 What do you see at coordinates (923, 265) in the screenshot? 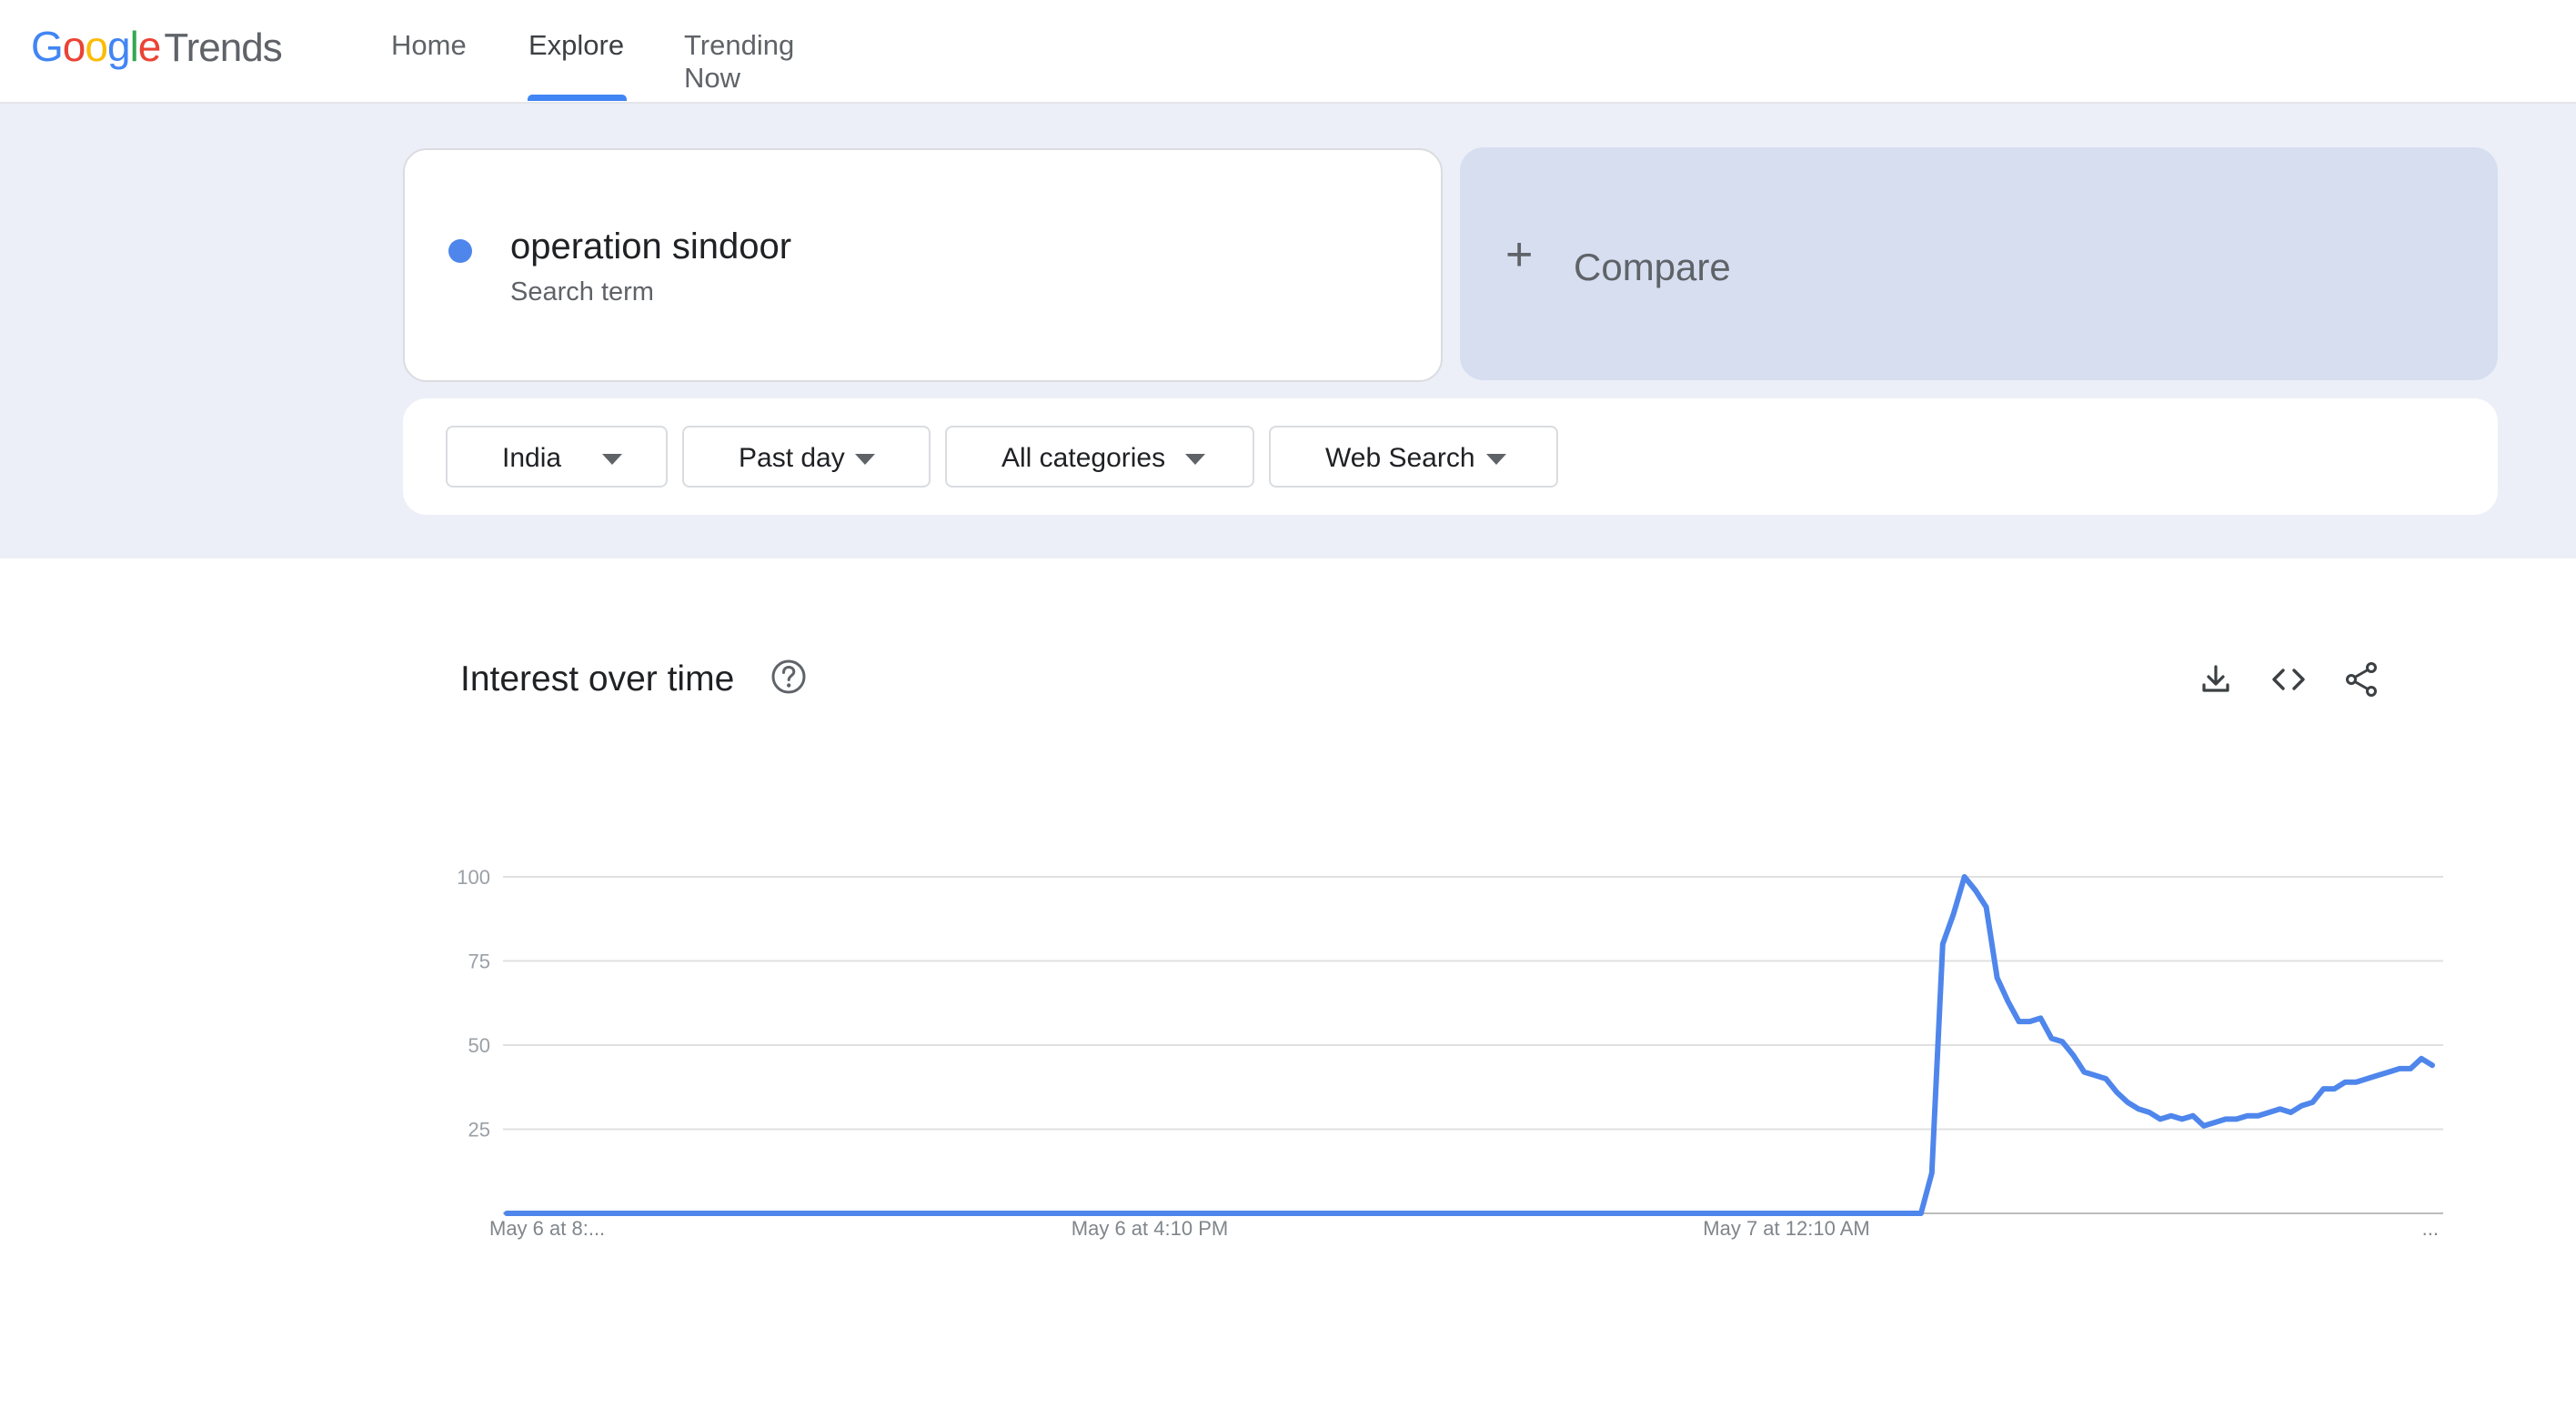
I see `search-term-card: operation sindoor Search term` at bounding box center [923, 265].